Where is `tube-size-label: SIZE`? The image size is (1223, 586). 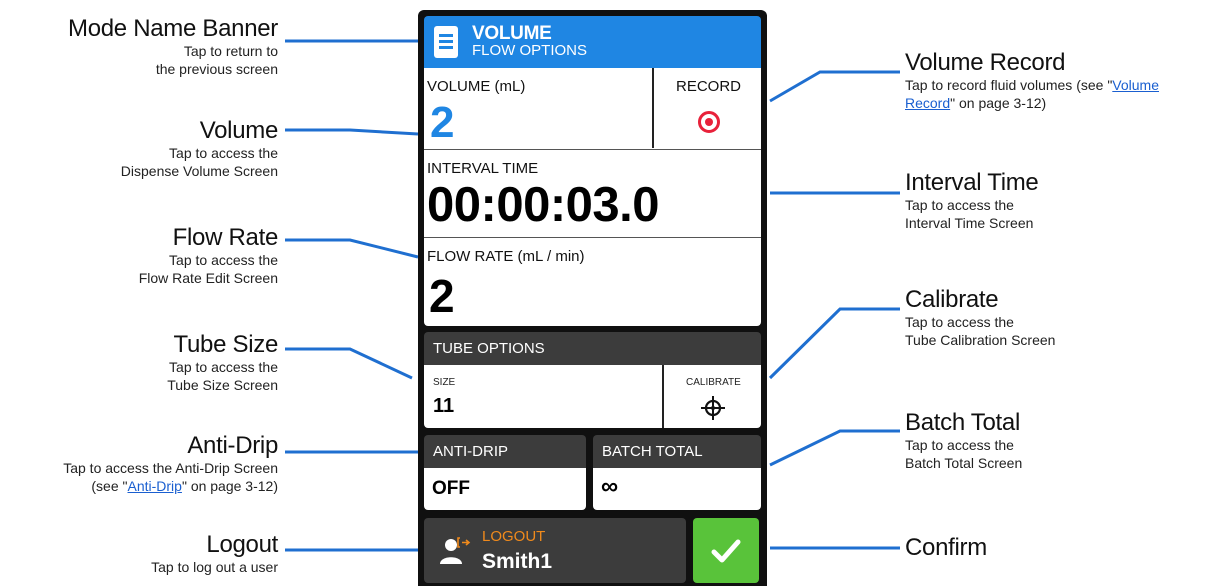
tube-size-label: SIZE is located at coordinates (444, 382).